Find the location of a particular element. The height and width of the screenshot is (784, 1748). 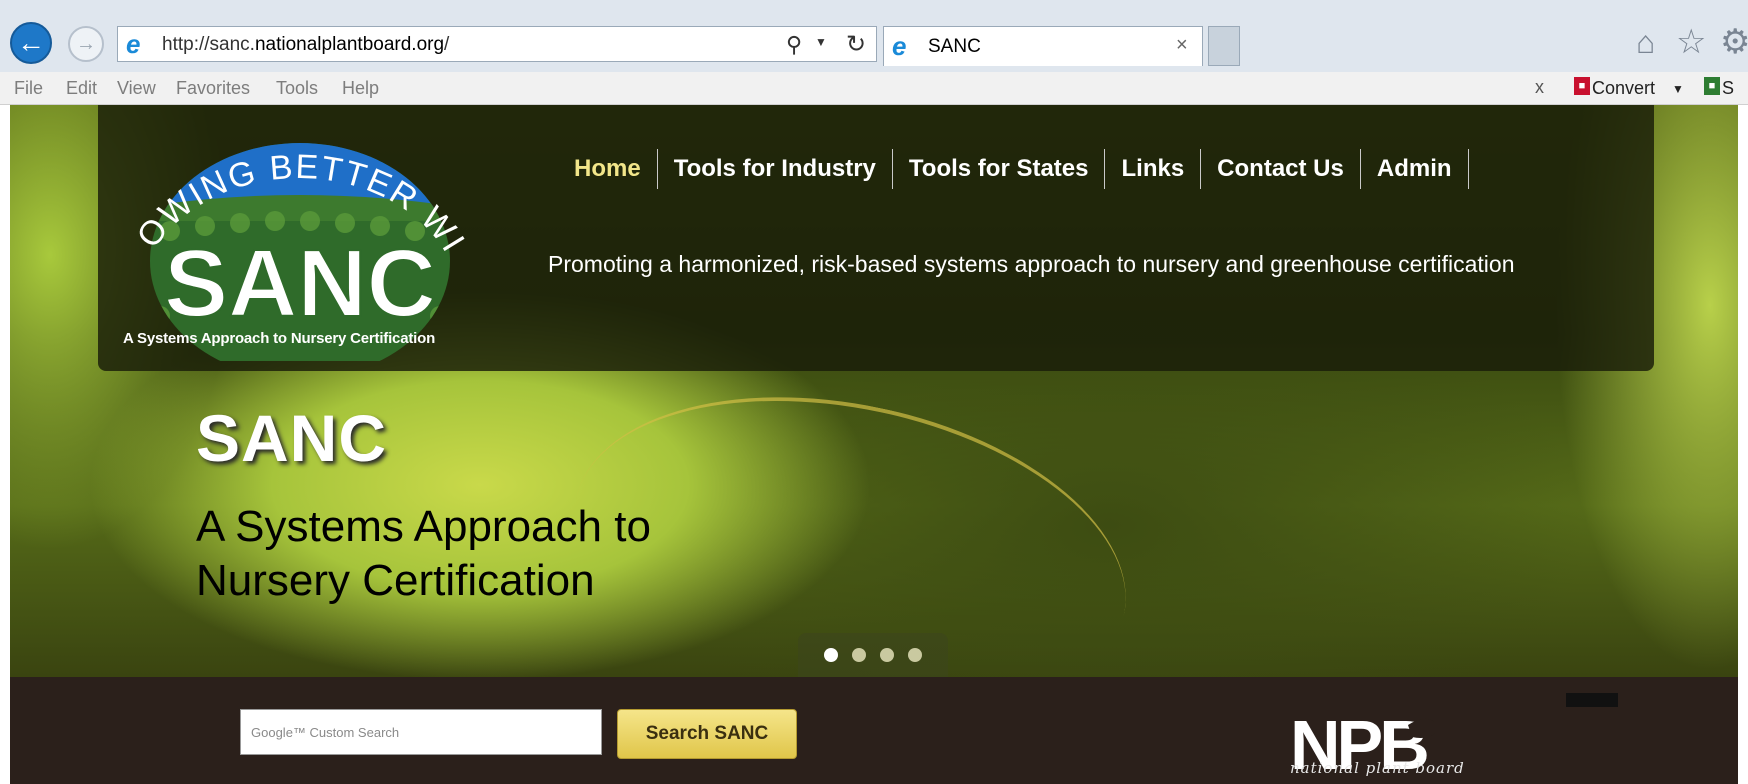

hero-title: SANC is located at coordinates (292, 438).